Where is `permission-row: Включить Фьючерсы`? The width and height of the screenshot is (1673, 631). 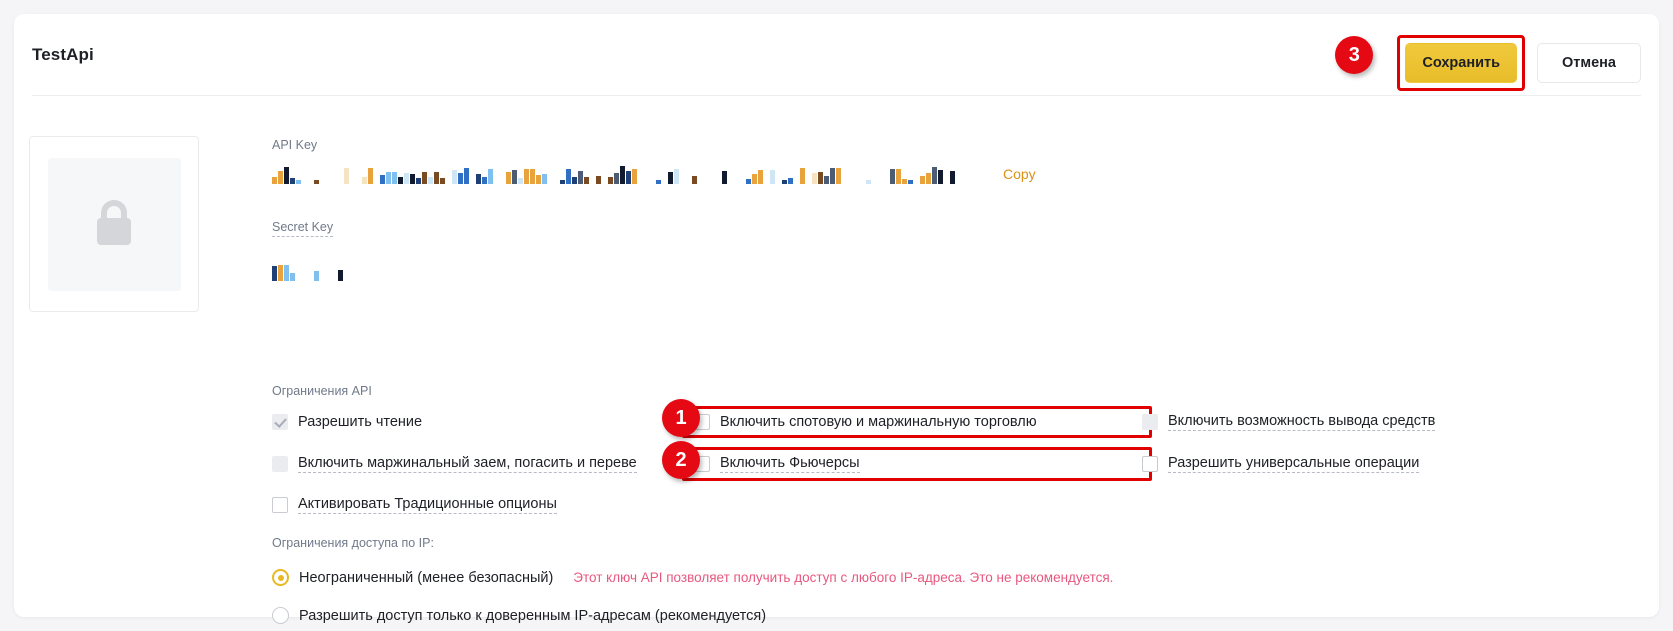
permission-row: Включить Фьючерсы is located at coordinates (917, 464).